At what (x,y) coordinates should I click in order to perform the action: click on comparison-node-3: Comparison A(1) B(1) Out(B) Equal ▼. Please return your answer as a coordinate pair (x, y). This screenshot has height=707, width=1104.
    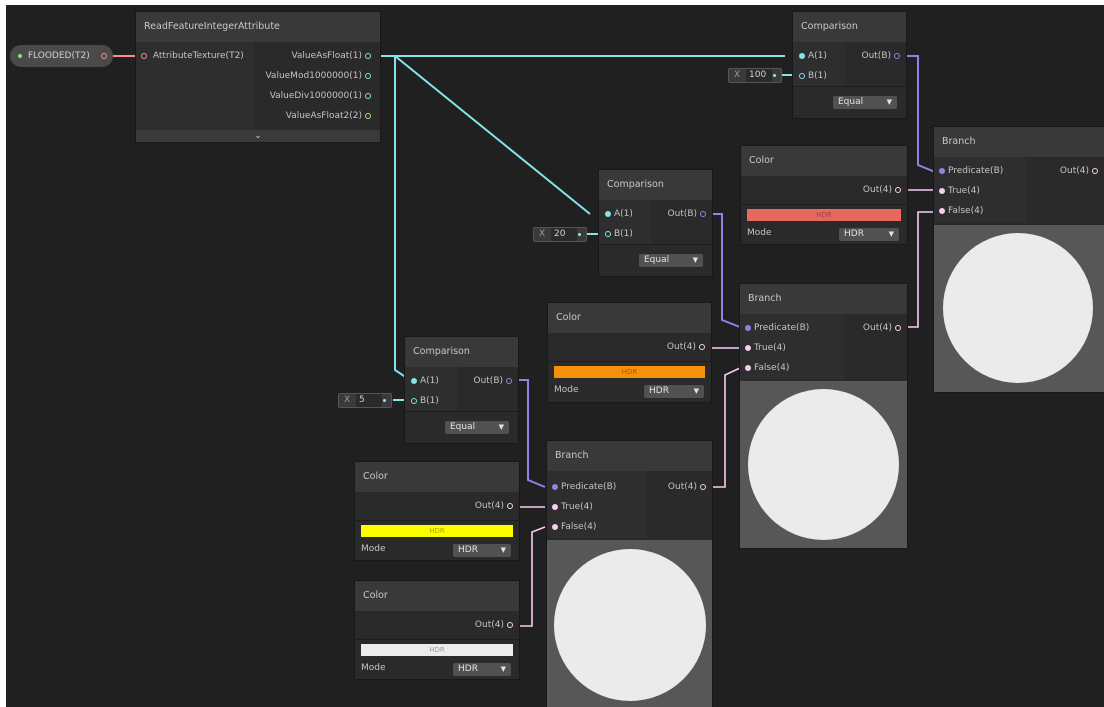
    Looking at the image, I should click on (461, 390).